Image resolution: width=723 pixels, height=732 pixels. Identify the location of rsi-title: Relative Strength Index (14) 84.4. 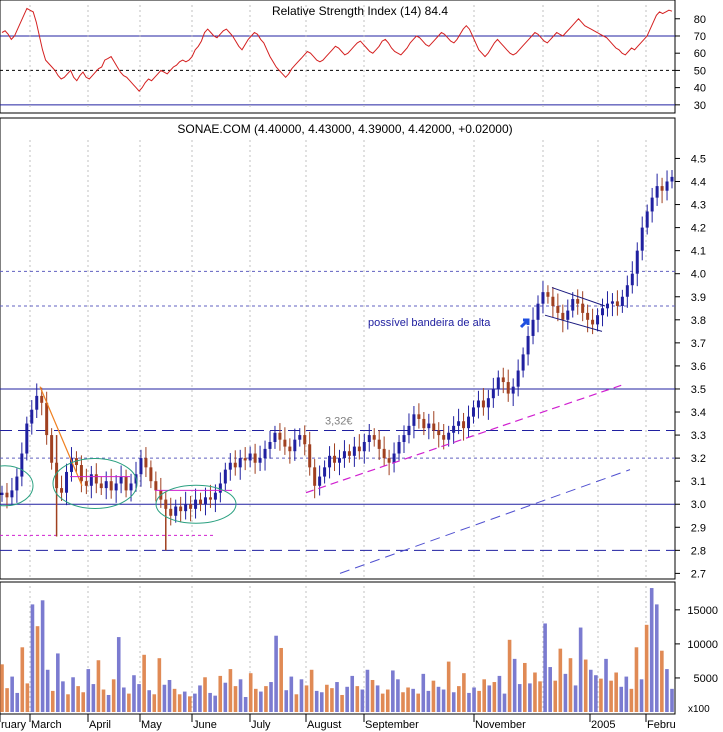
(360, 11).